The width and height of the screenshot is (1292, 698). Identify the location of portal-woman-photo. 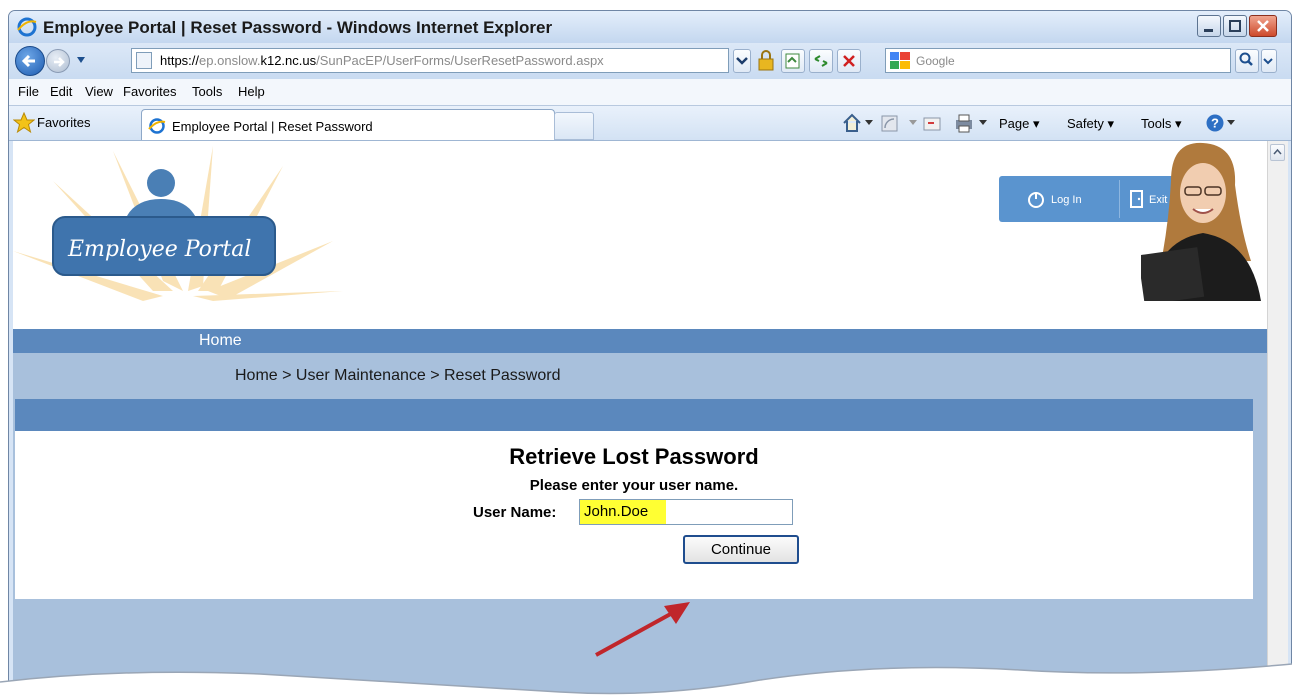
(1201, 221).